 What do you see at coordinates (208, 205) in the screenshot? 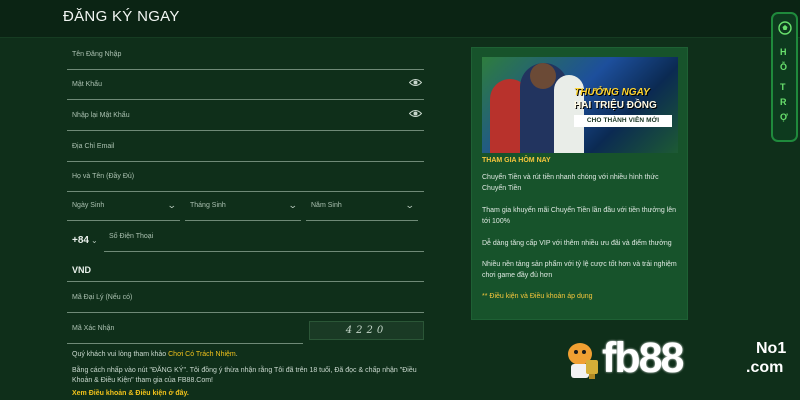
I see `birth-month-placeholder: Tháng Sinh` at bounding box center [208, 205].